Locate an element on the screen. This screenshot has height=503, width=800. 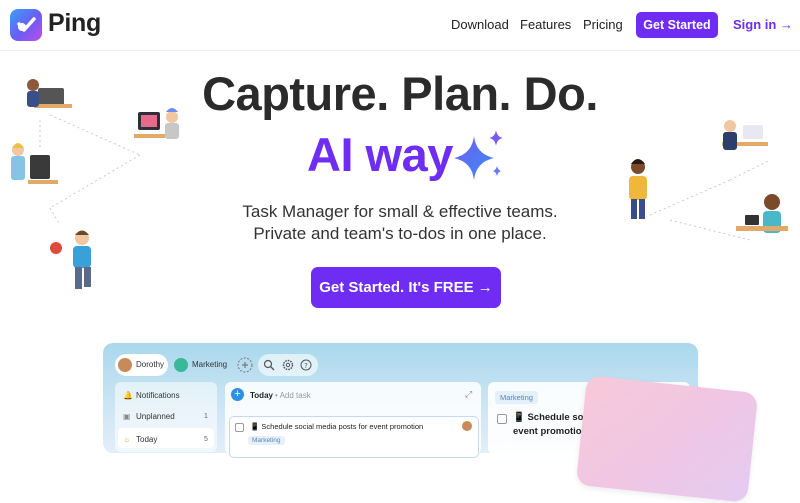
ping-logo-icon is located at coordinates (26, 25).